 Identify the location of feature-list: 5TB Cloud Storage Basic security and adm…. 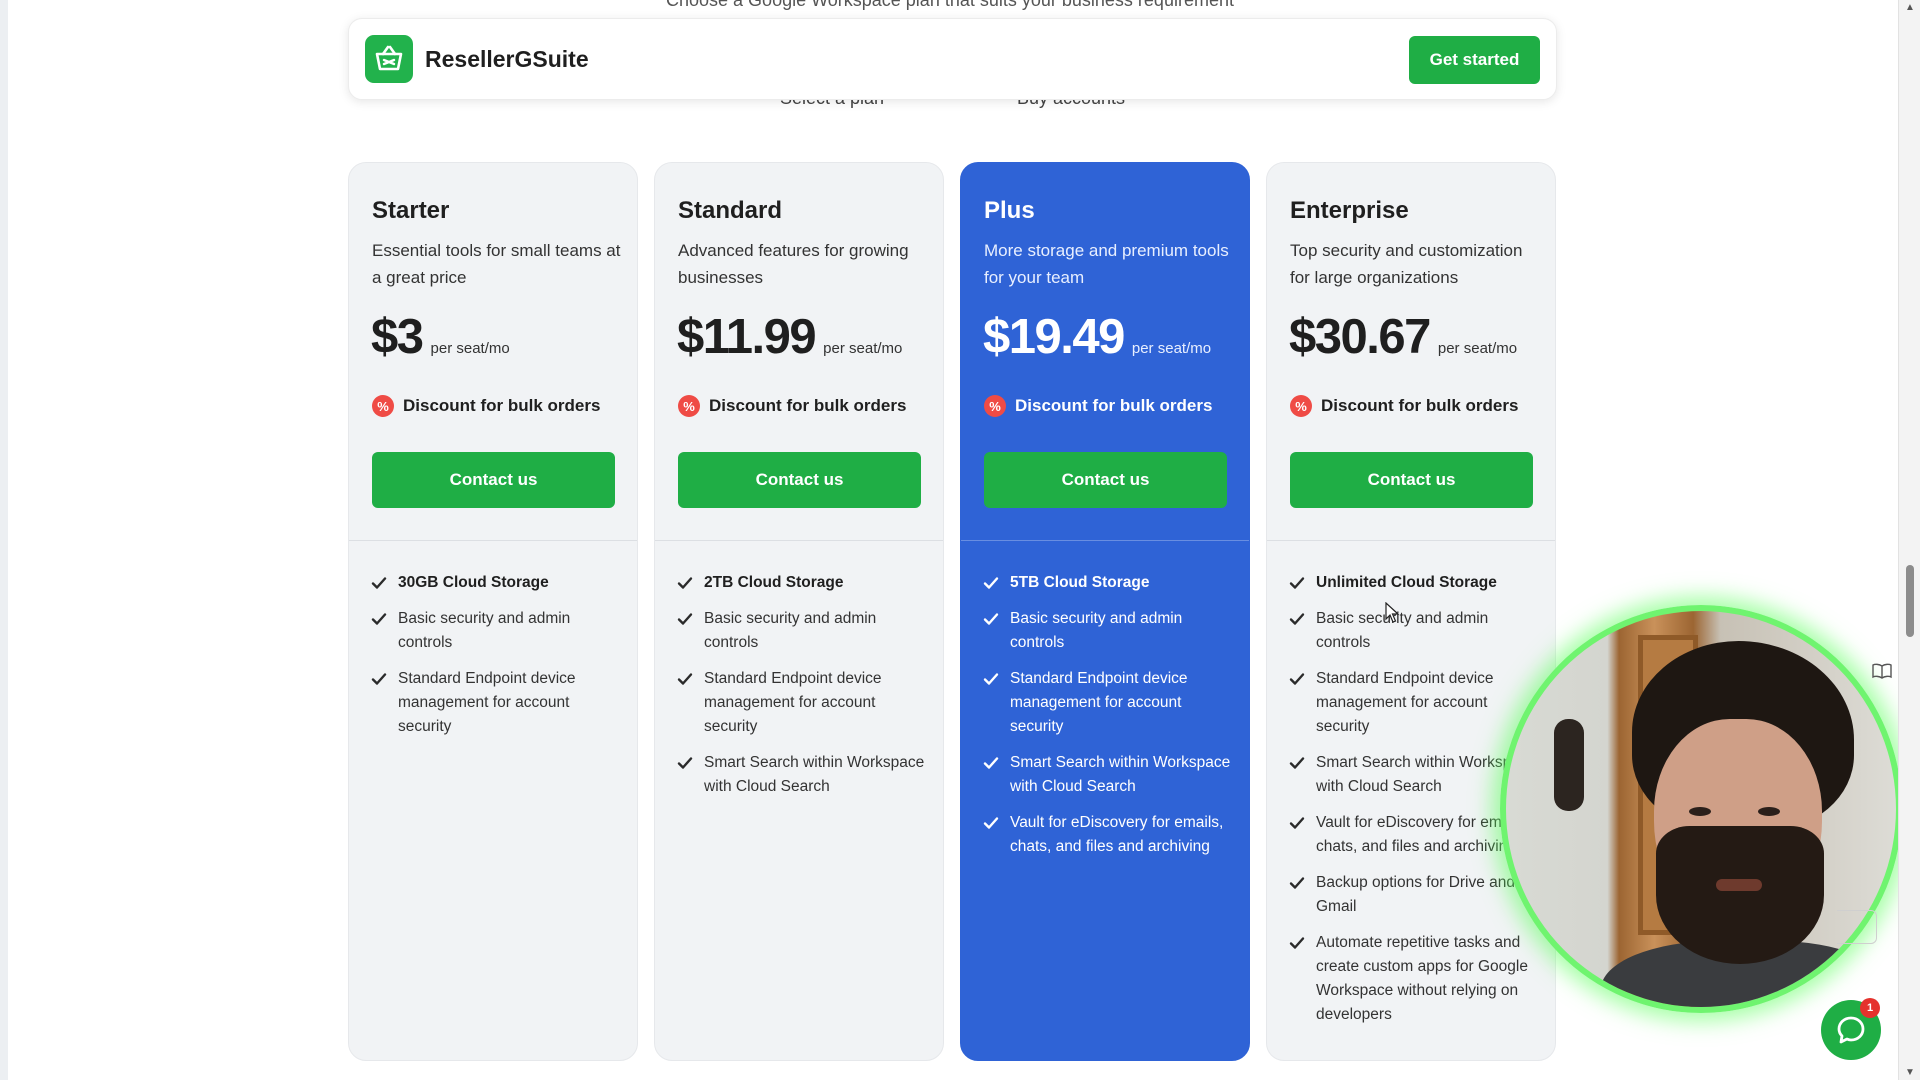
(1108, 721).